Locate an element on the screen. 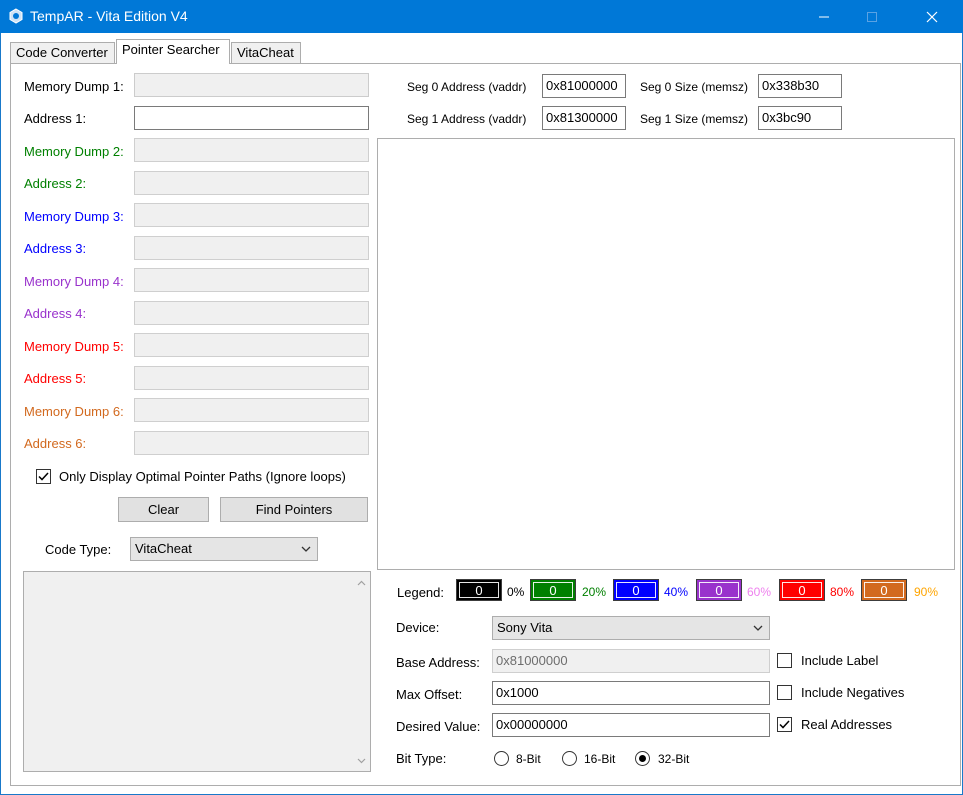 This screenshot has width=963, height=795. bit-16-radio is located at coordinates (569, 758).